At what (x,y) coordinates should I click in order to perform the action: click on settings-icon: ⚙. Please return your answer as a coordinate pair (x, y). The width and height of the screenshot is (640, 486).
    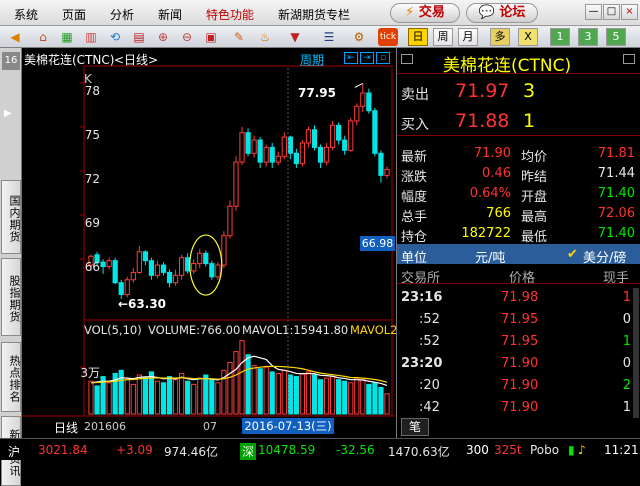
    Looking at the image, I should click on (359, 37).